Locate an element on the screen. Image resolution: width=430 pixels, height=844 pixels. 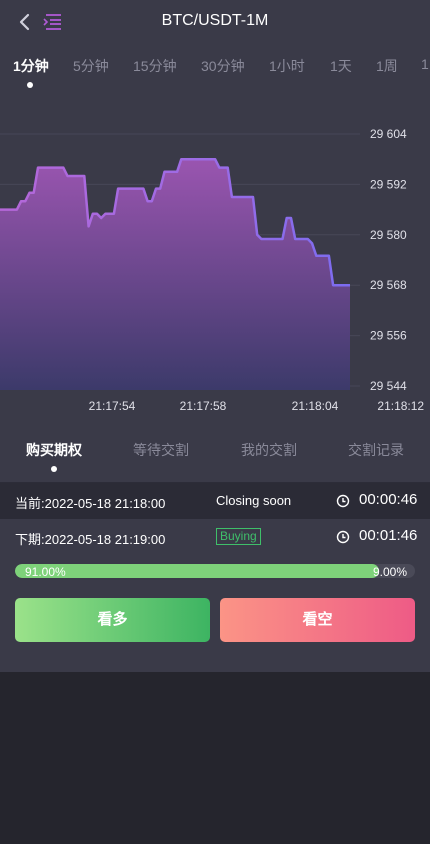
tab-period-5m: 5分钟 is located at coordinates (91, 66).